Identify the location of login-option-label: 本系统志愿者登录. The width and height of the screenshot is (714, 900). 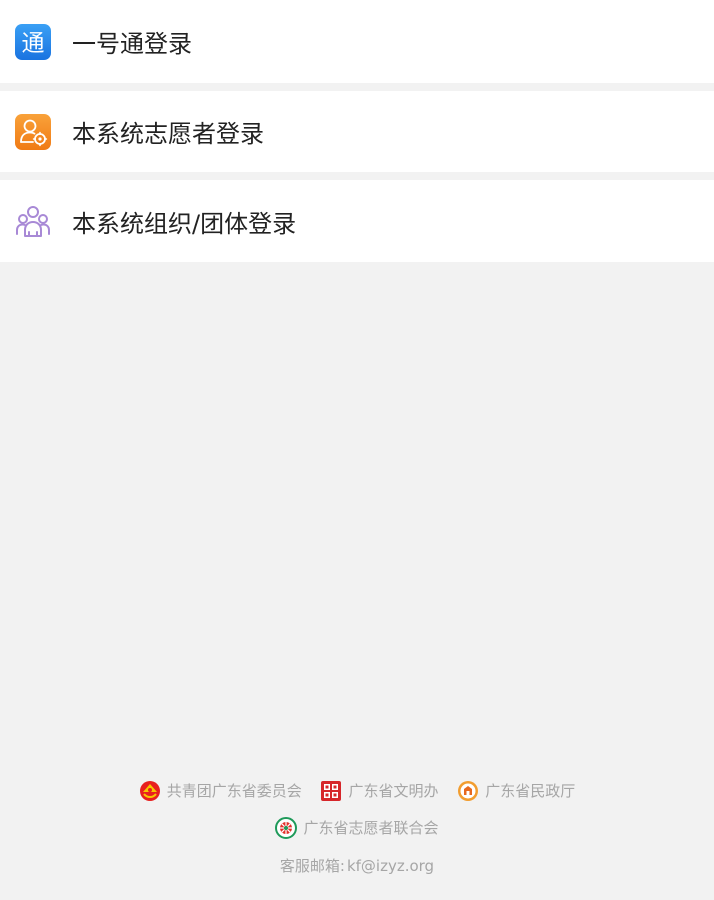
(168, 134).